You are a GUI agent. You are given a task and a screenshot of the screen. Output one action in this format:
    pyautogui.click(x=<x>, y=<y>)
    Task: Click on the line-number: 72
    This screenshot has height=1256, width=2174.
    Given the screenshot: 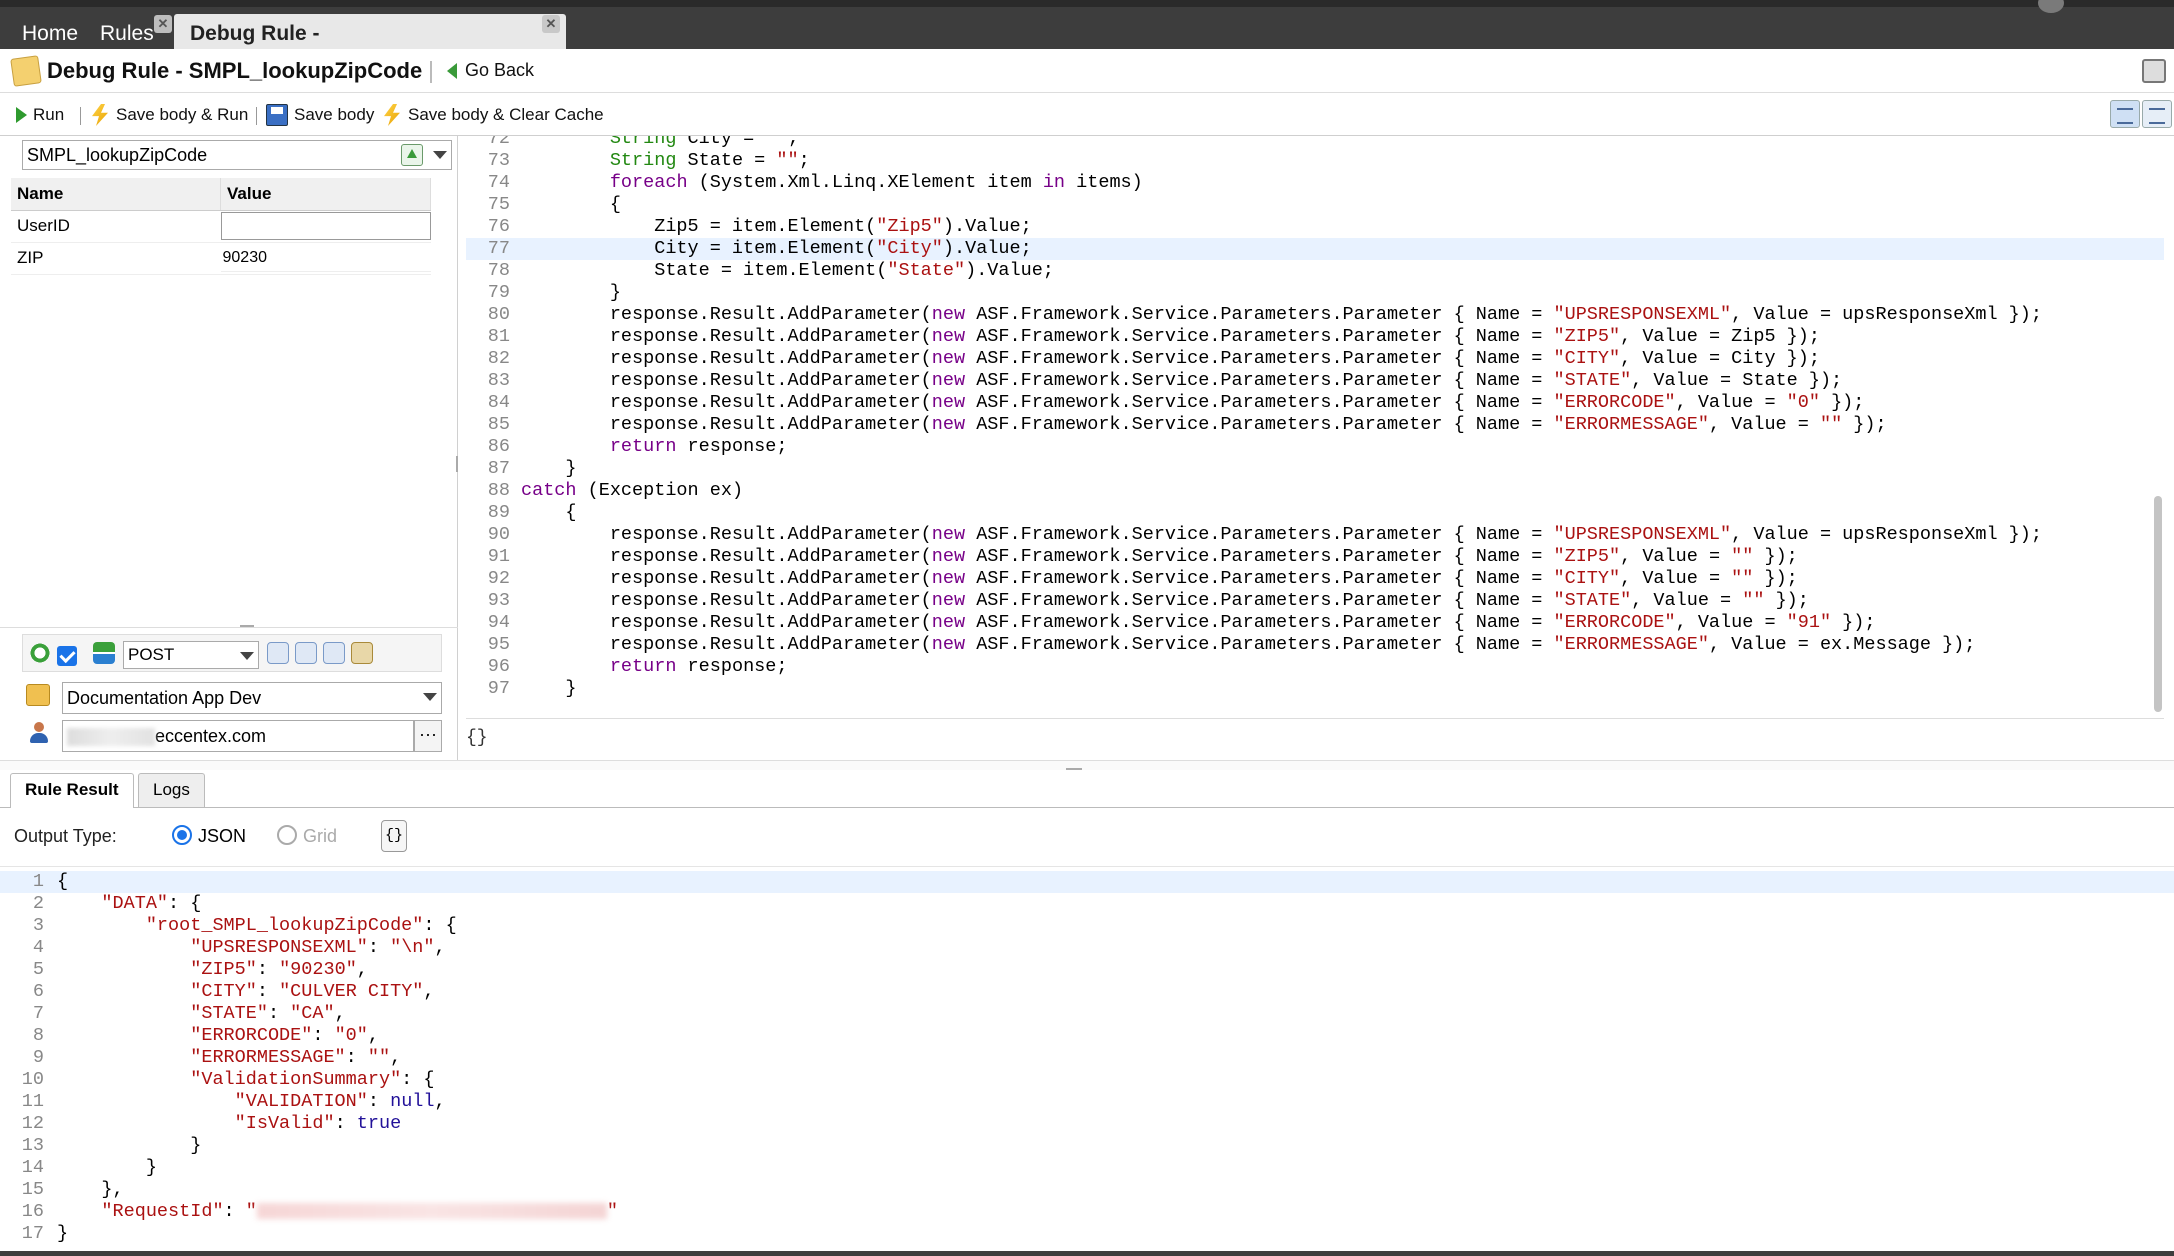 What is the action you would take?
    pyautogui.click(x=498, y=142)
    